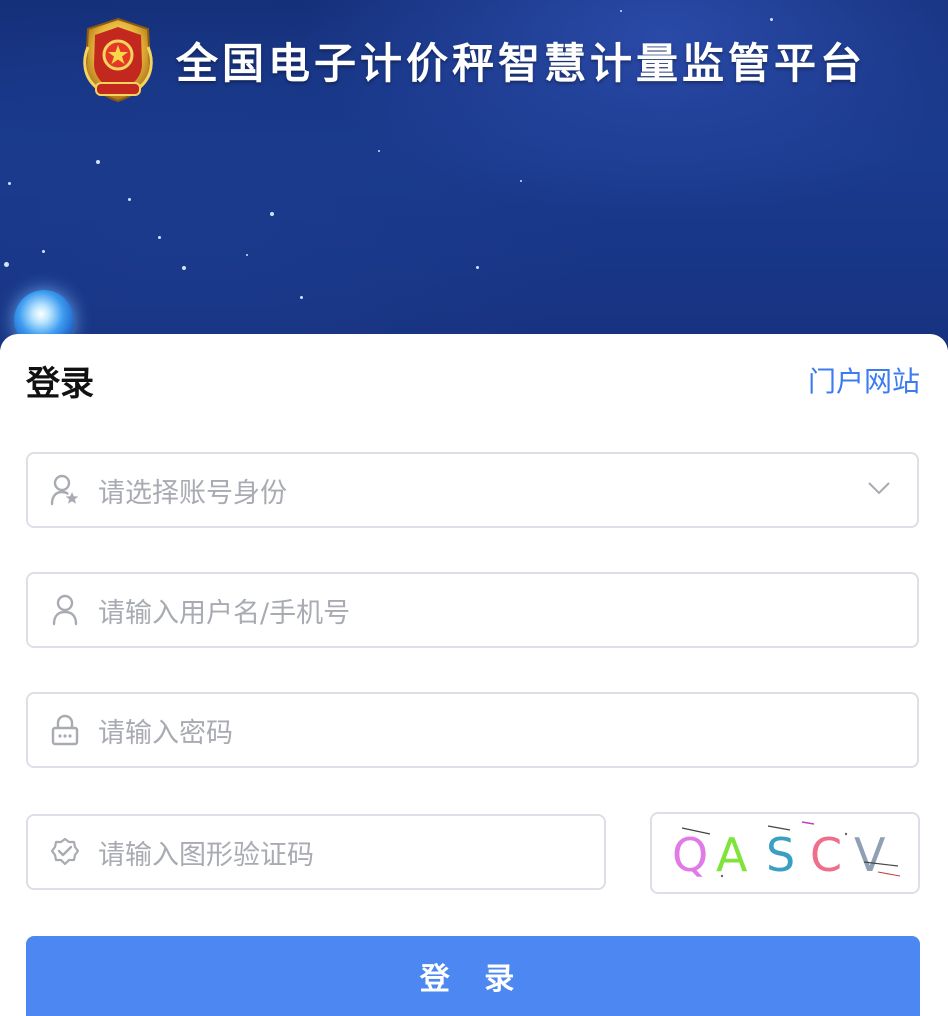 This screenshot has height=1016, width=948. I want to click on password-input: 请输入密码, so click(472, 730).